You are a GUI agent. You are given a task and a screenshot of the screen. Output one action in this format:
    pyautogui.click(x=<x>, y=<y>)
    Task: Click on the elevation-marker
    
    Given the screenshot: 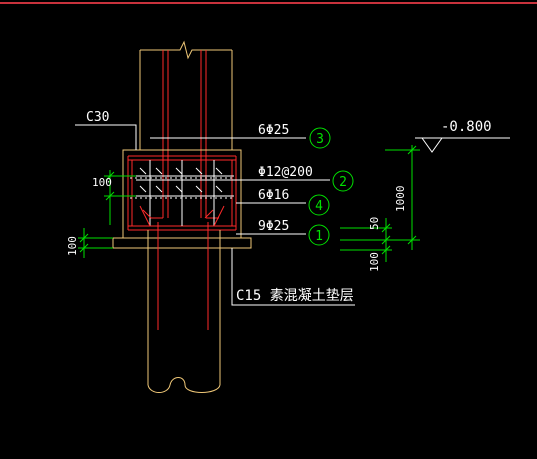 What is the action you would take?
    pyautogui.click(x=462, y=145)
    